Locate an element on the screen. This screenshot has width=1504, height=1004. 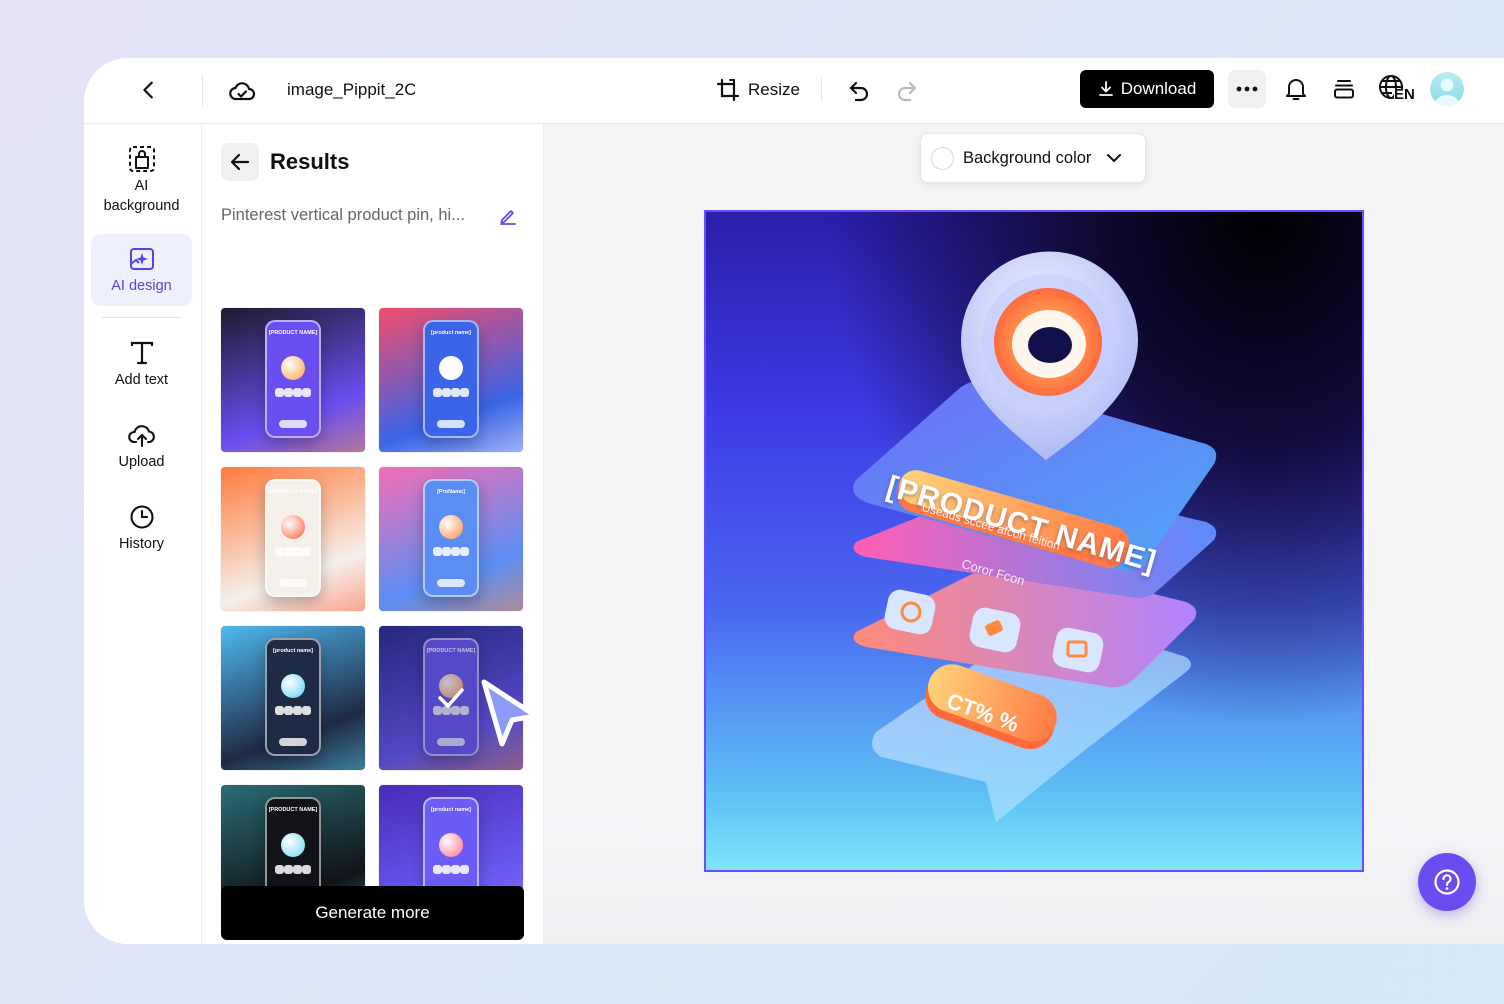
sidebar-item-ai-background: AI background is located at coordinates (141, 180).